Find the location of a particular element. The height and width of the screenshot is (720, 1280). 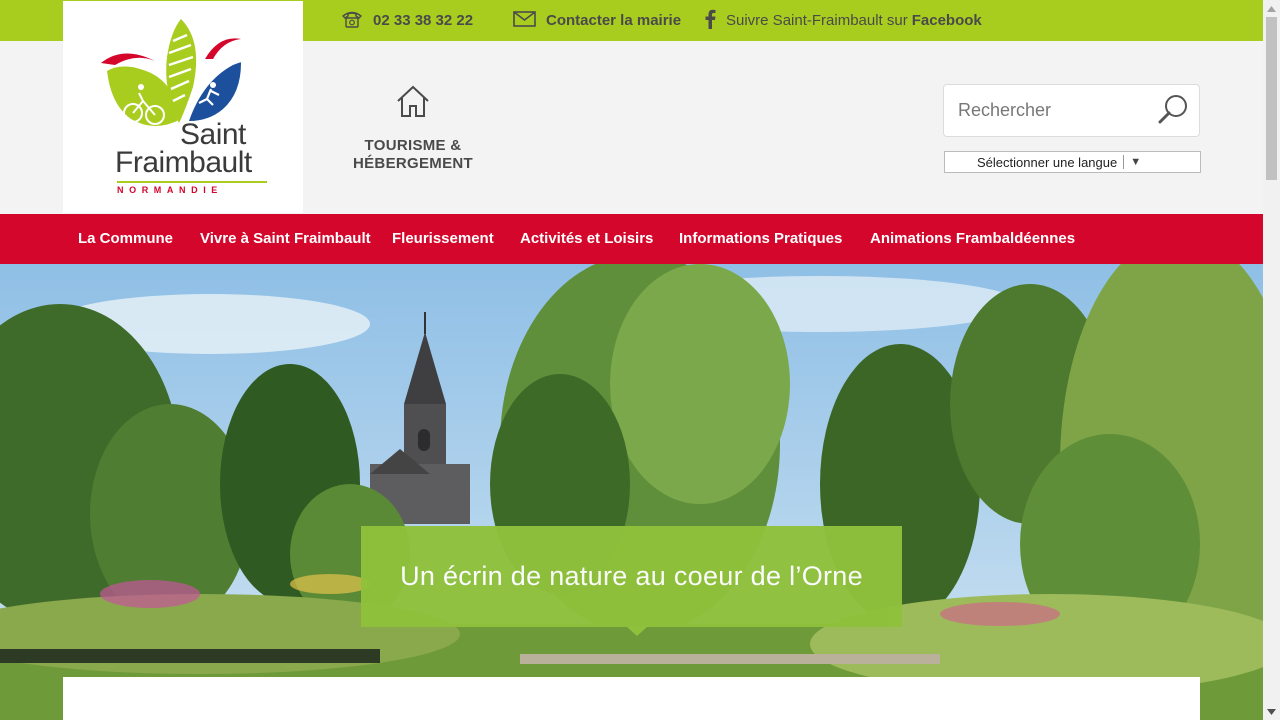

facebook-prefix: Suivre Saint-Fraimbault sur is located at coordinates (817, 20).